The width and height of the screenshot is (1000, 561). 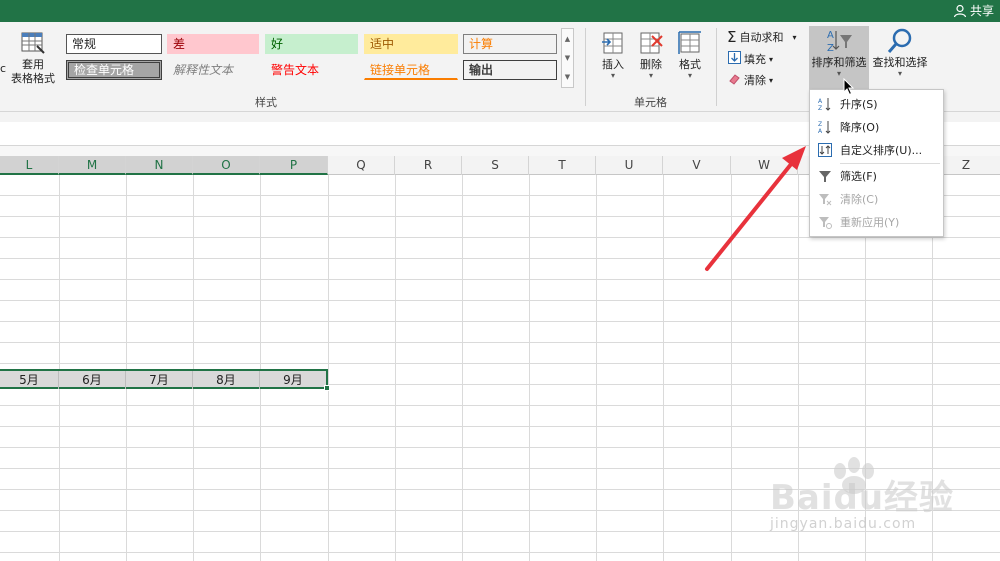 I want to click on style-check-cell: 检查单元格, so click(x=114, y=70).